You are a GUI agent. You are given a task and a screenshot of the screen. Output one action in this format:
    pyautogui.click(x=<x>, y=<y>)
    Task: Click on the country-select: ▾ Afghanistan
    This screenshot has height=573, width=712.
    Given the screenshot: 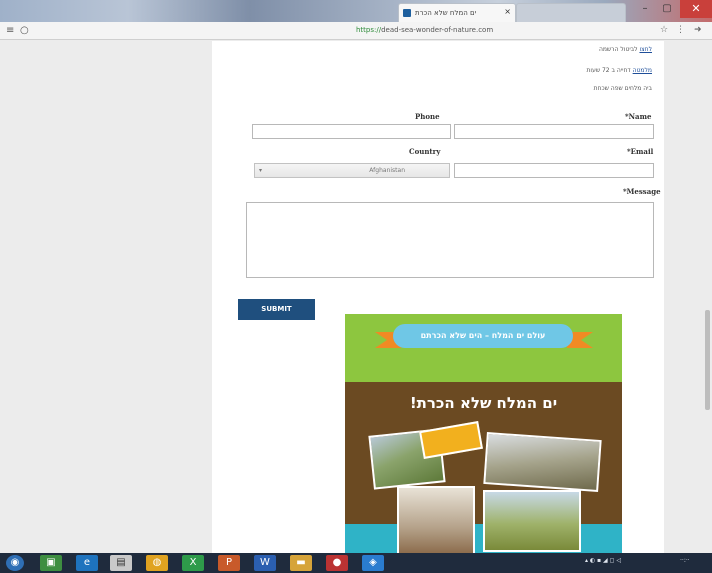 What is the action you would take?
    pyautogui.click(x=352, y=170)
    